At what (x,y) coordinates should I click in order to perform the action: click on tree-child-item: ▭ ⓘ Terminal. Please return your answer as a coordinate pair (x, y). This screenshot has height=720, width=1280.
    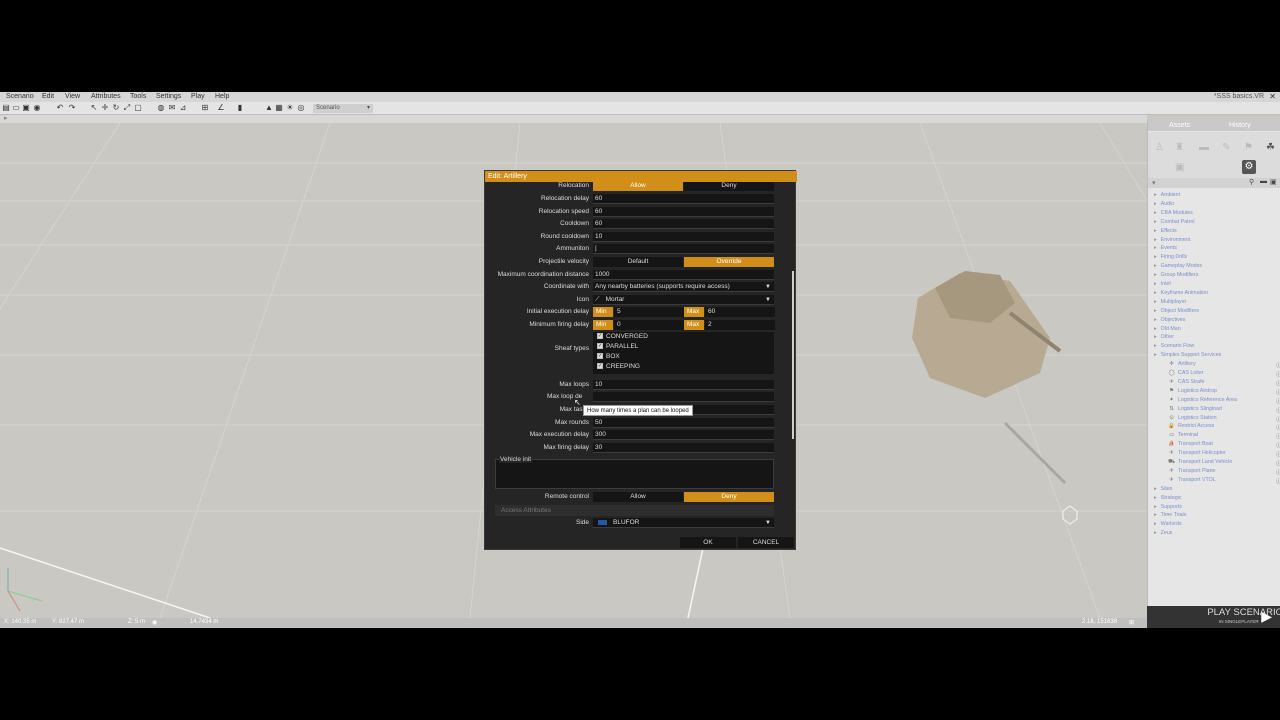
    Looking at the image, I should click on (1224, 436).